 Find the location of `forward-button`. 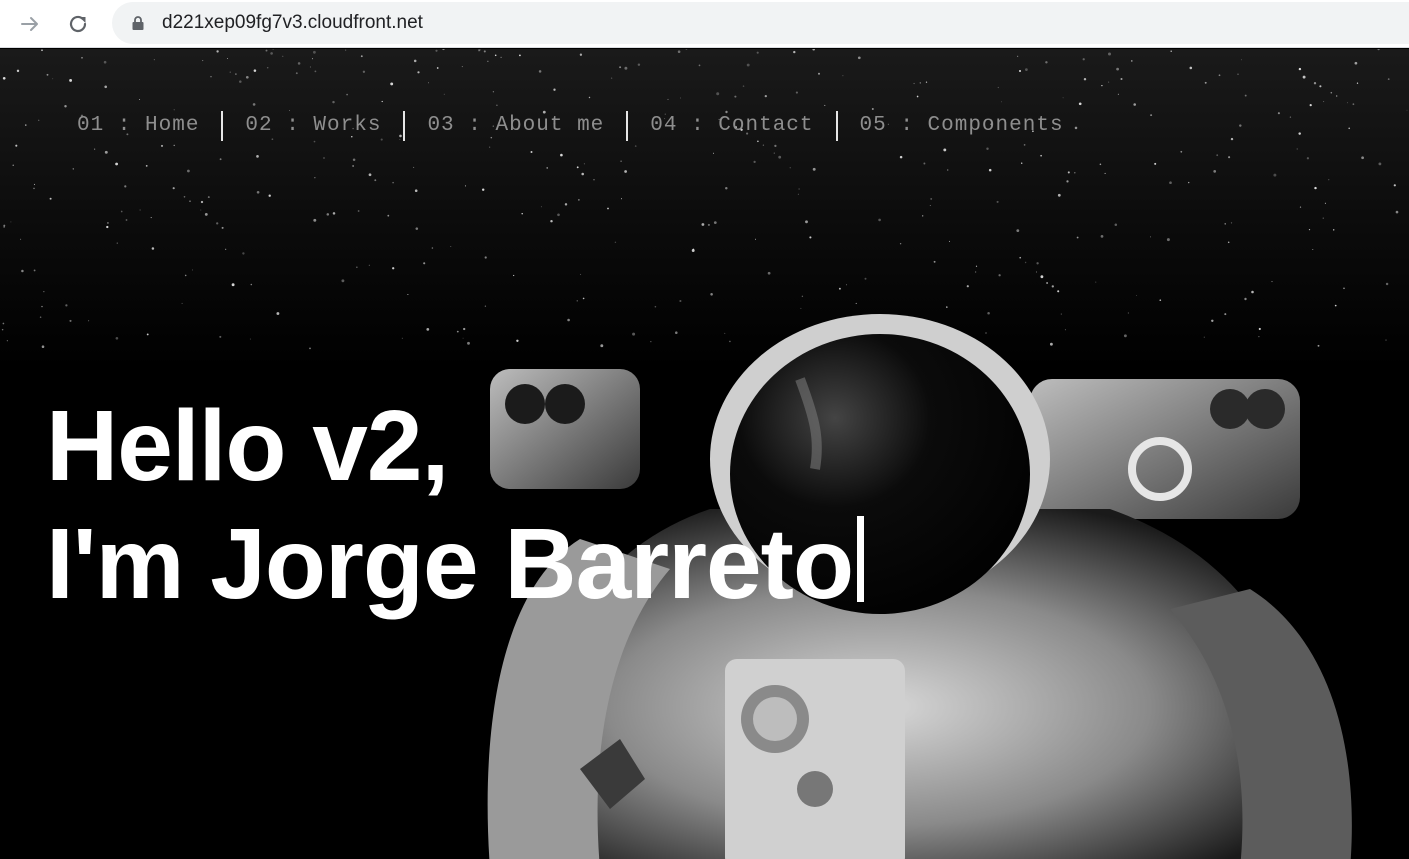

forward-button is located at coordinates (30, 24).